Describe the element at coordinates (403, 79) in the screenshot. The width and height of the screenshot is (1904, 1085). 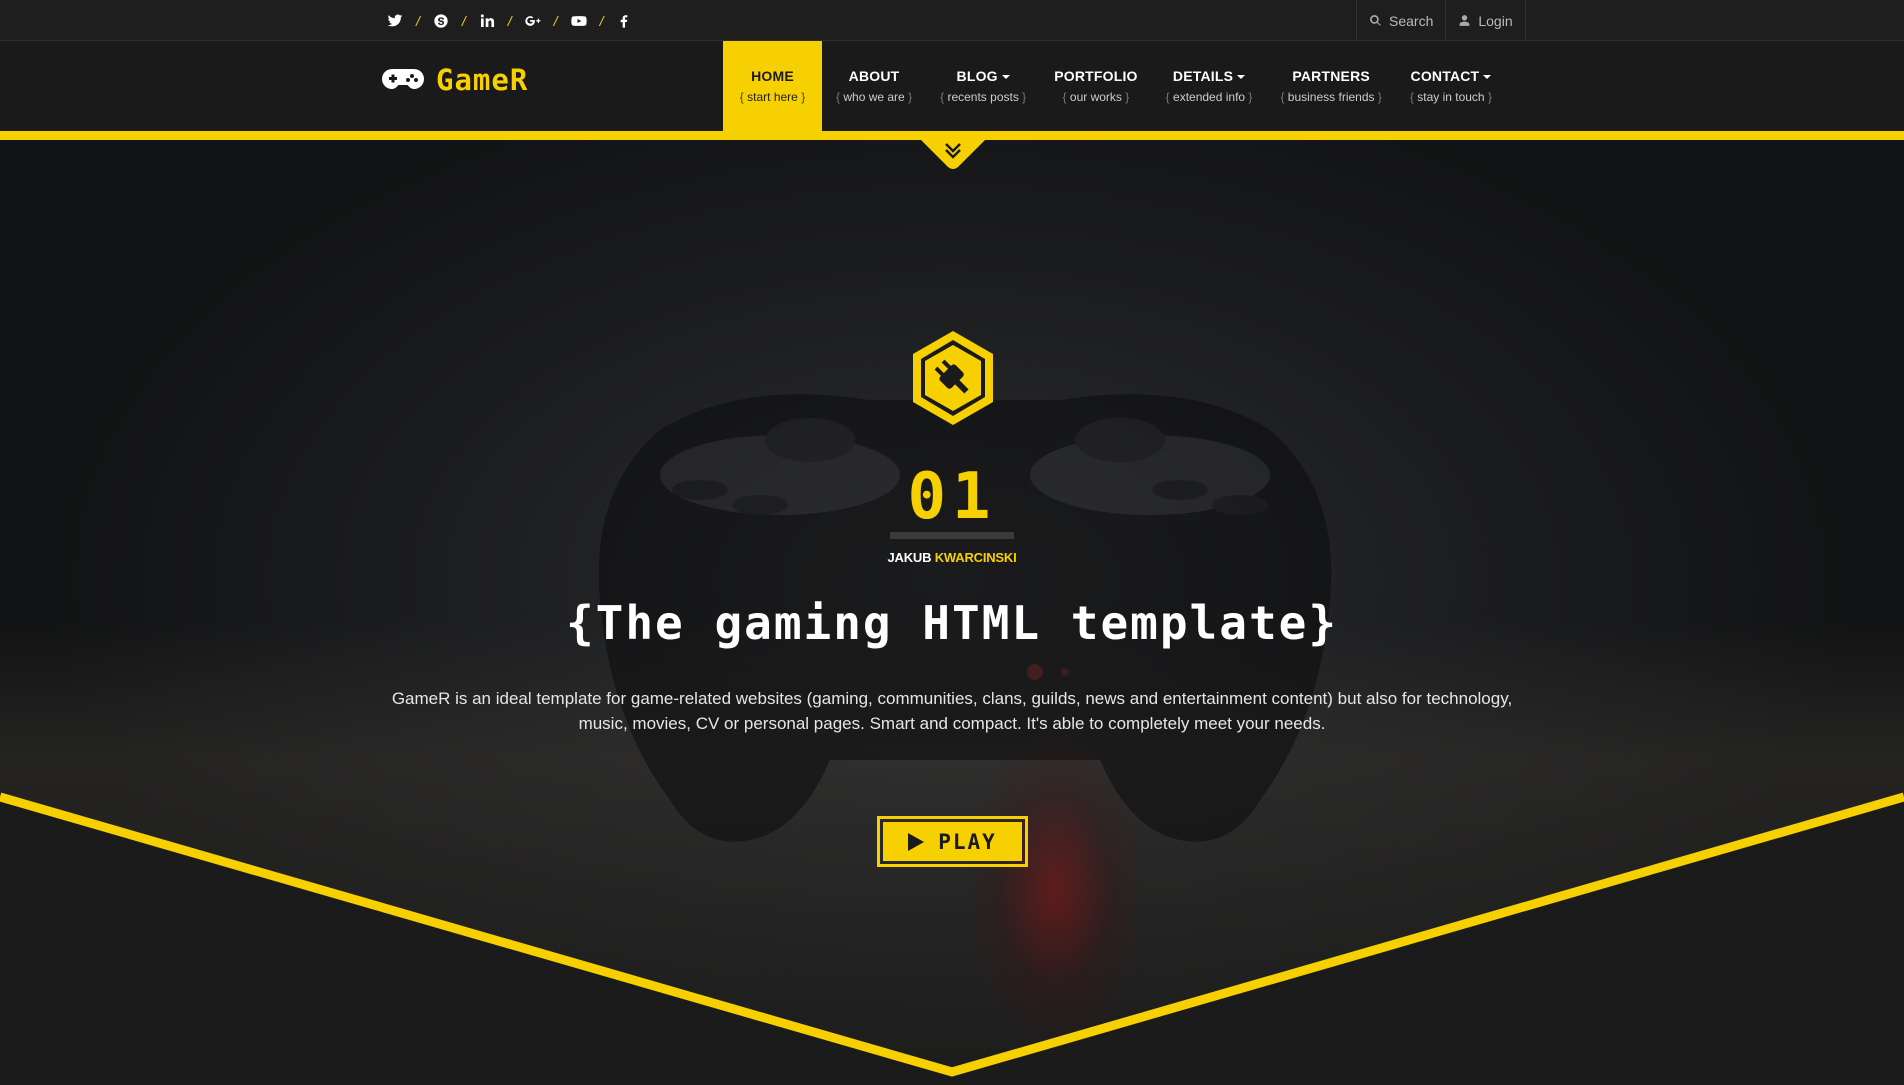
I see `gamepad-icon` at that location.